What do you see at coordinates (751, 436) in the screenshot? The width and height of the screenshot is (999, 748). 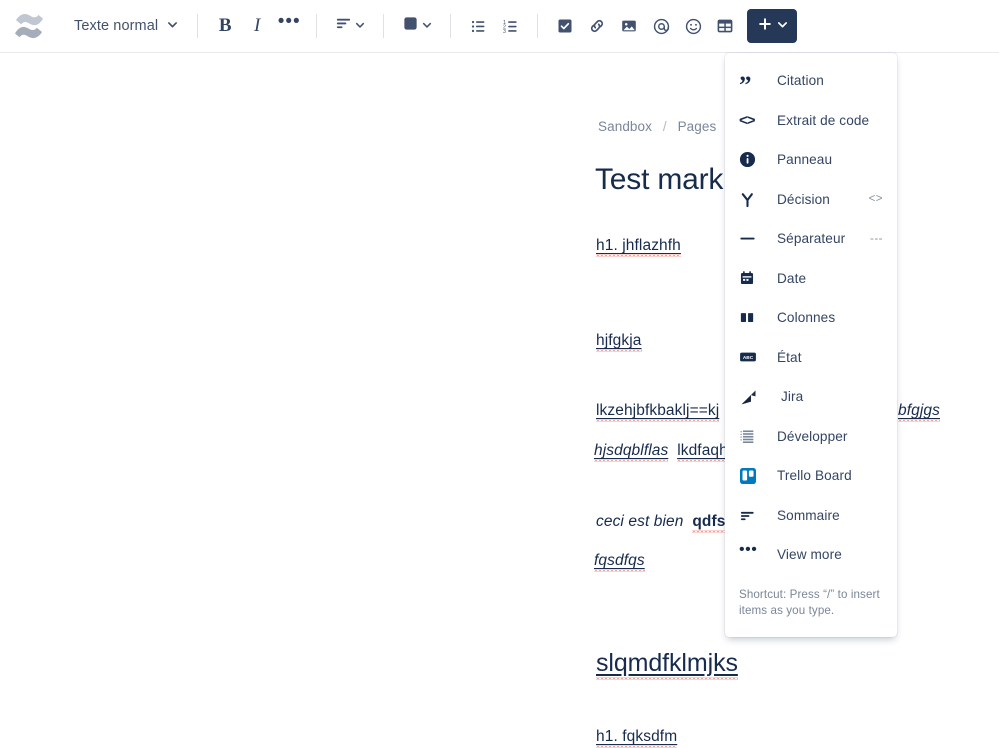 I see `expand-icon` at bounding box center [751, 436].